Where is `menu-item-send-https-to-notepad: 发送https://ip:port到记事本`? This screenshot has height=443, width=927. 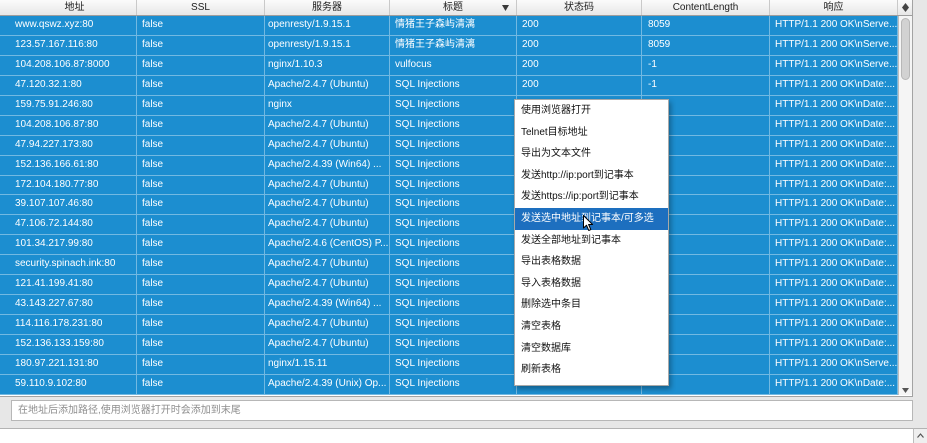 menu-item-send-https-to-notepad: 发送https://ip:port到记事本 is located at coordinates (591, 197).